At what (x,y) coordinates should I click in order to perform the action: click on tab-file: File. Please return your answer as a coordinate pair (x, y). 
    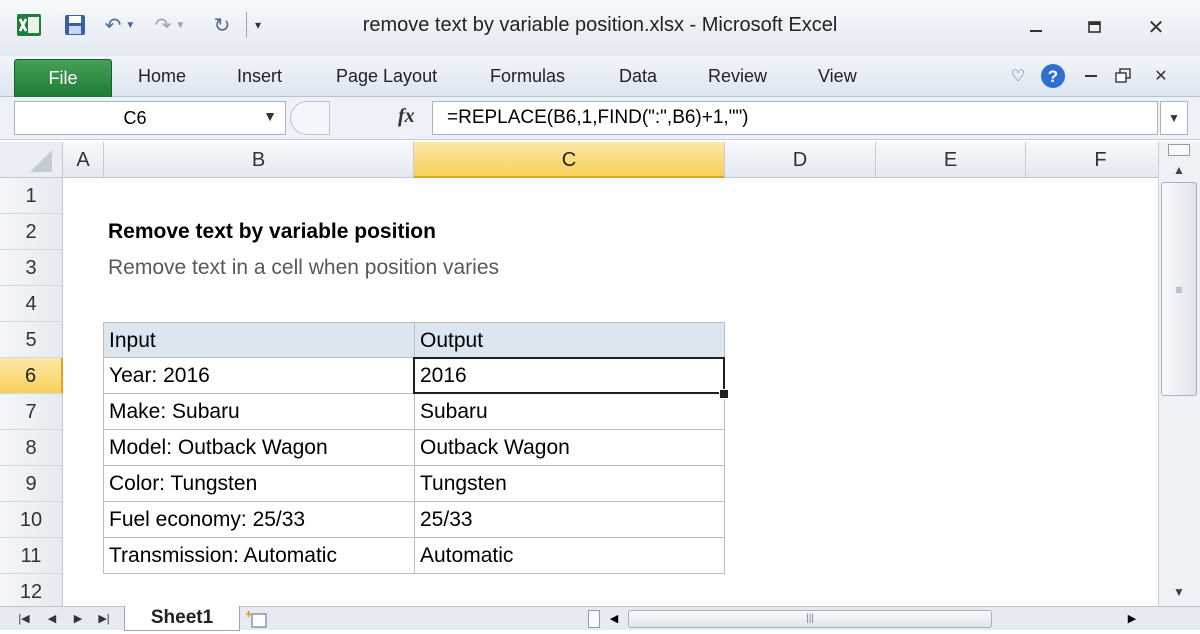
    Looking at the image, I should click on (63, 78).